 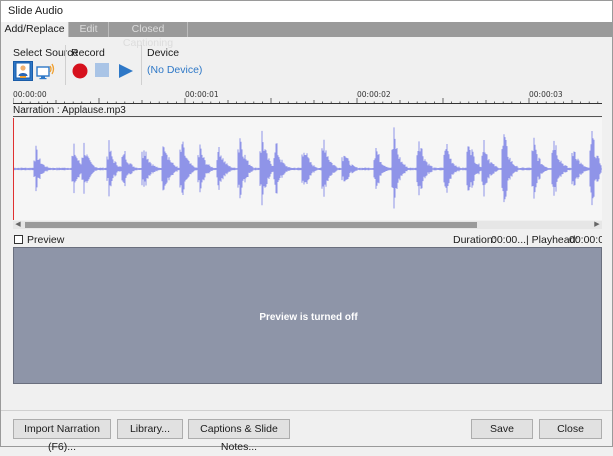 I want to click on tab-edit: Edit, so click(x=88, y=29).